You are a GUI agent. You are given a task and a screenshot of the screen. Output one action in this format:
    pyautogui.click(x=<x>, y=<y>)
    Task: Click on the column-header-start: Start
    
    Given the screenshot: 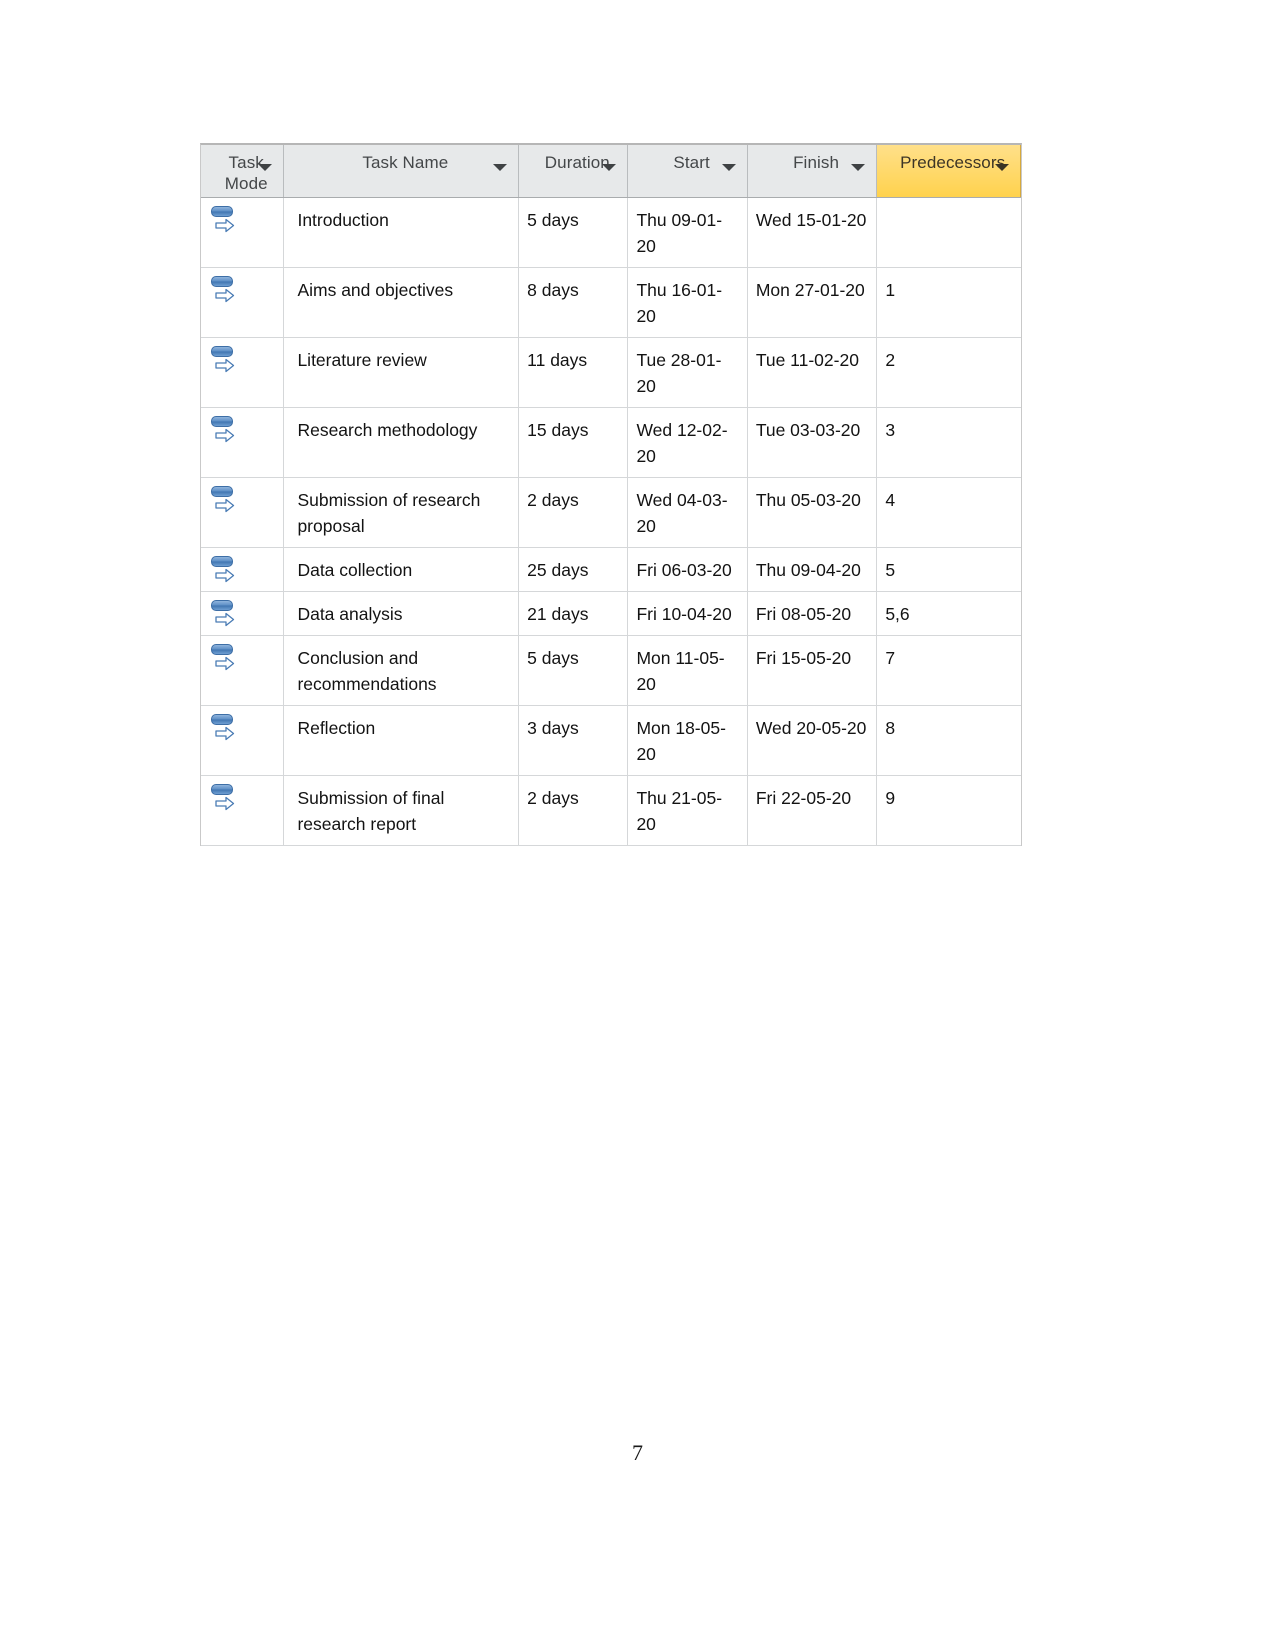 What is the action you would take?
    pyautogui.click(x=687, y=171)
    